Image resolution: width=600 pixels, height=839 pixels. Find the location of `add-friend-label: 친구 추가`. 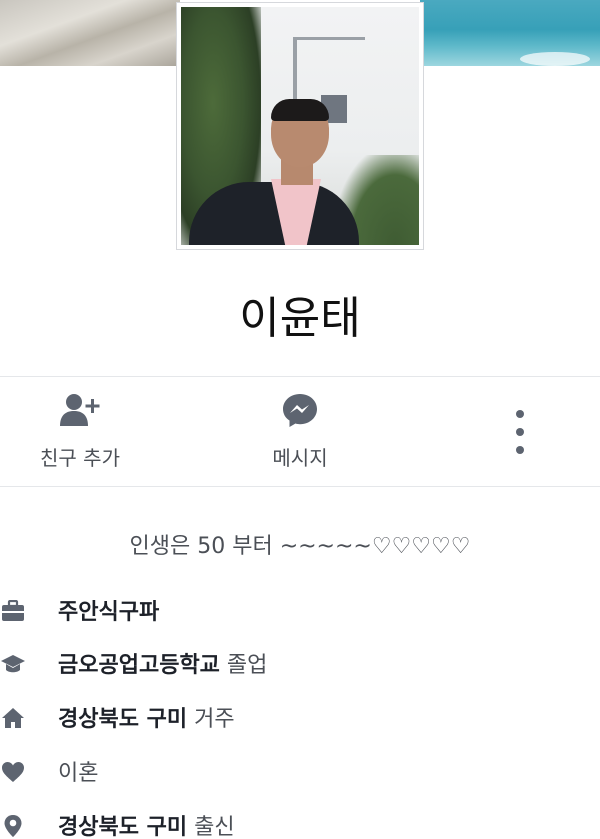

add-friend-label: 친구 추가 is located at coordinates (80, 458).